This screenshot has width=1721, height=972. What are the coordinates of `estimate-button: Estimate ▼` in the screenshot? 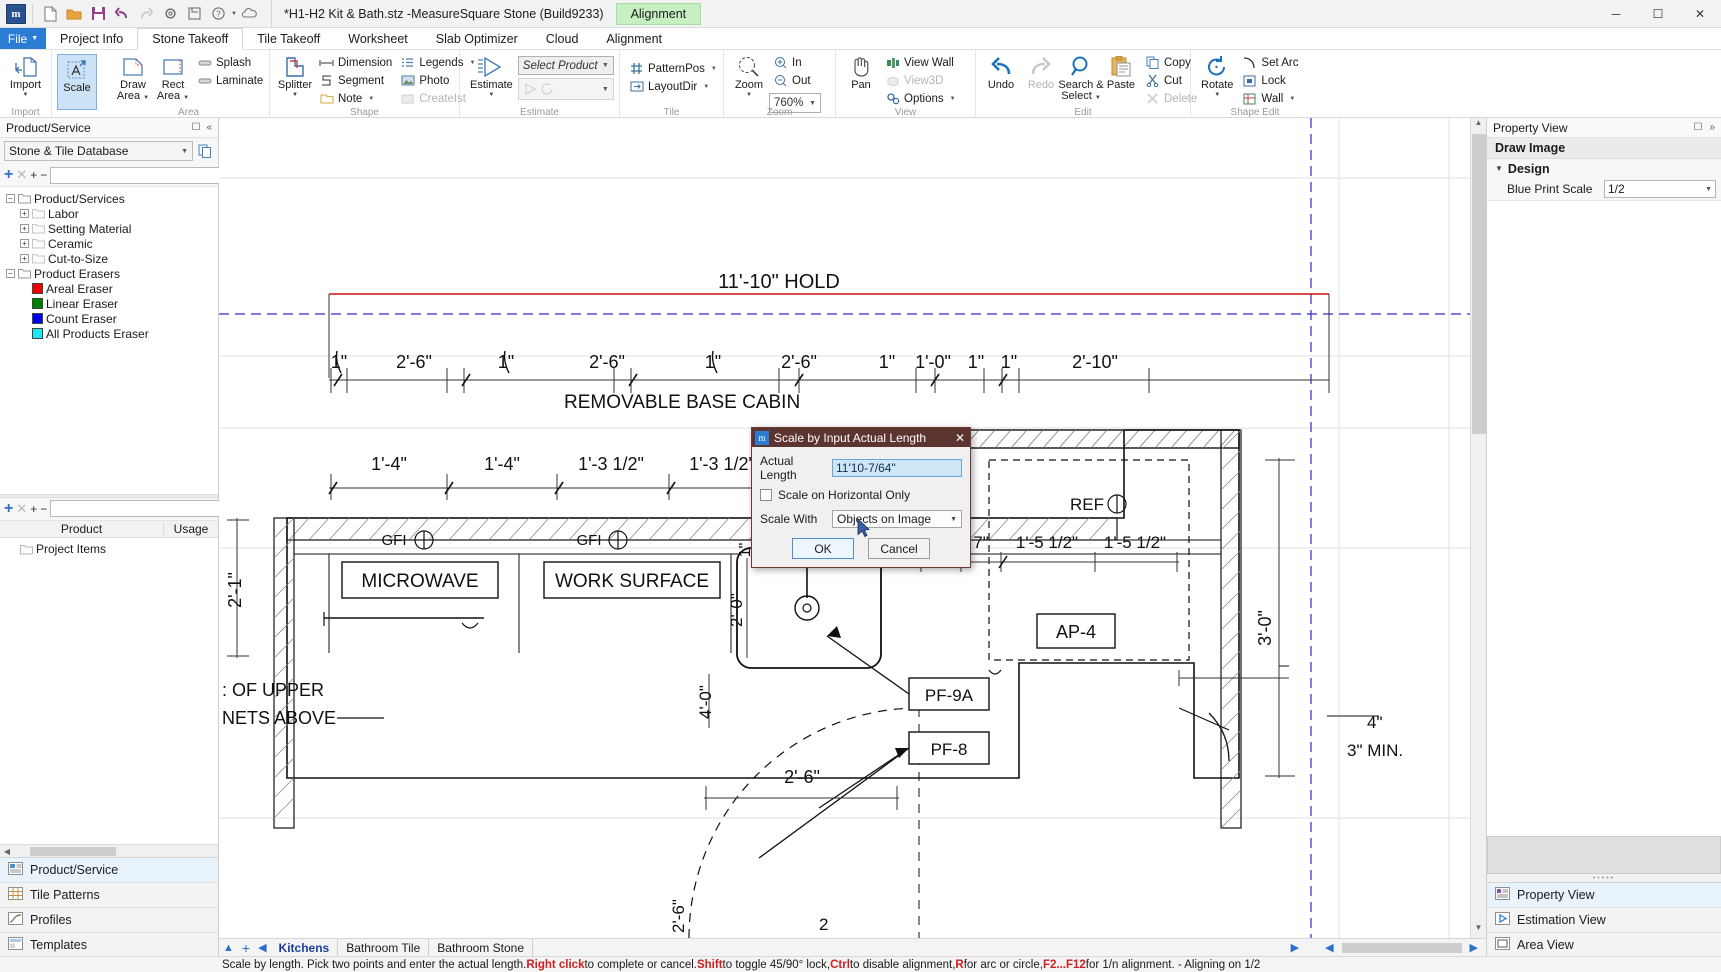 It's located at (491, 80).